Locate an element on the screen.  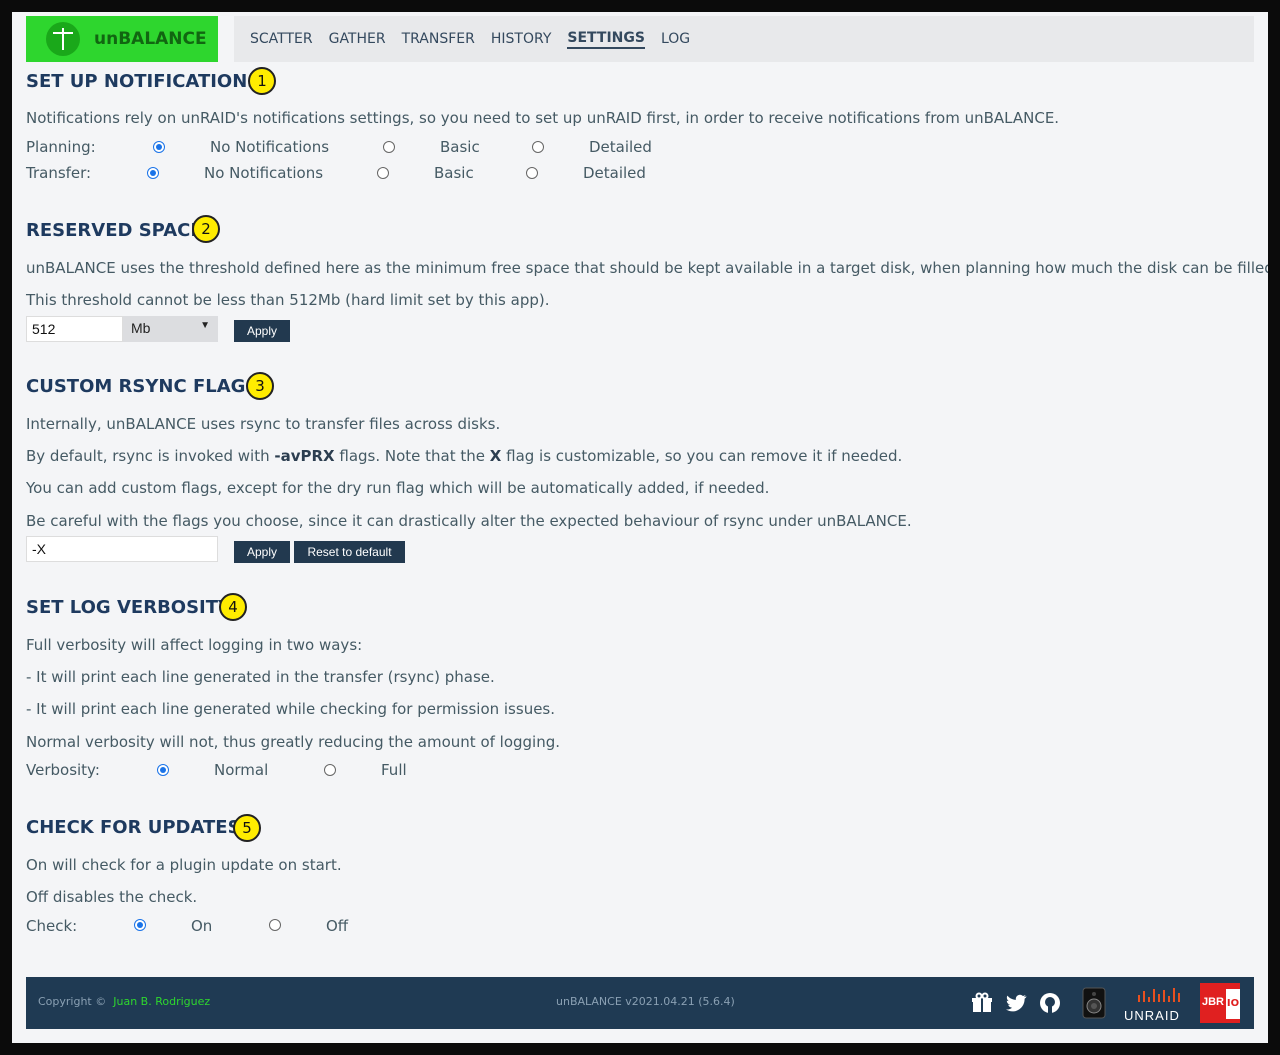
logo: unBALANCE is located at coordinates (122, 39).